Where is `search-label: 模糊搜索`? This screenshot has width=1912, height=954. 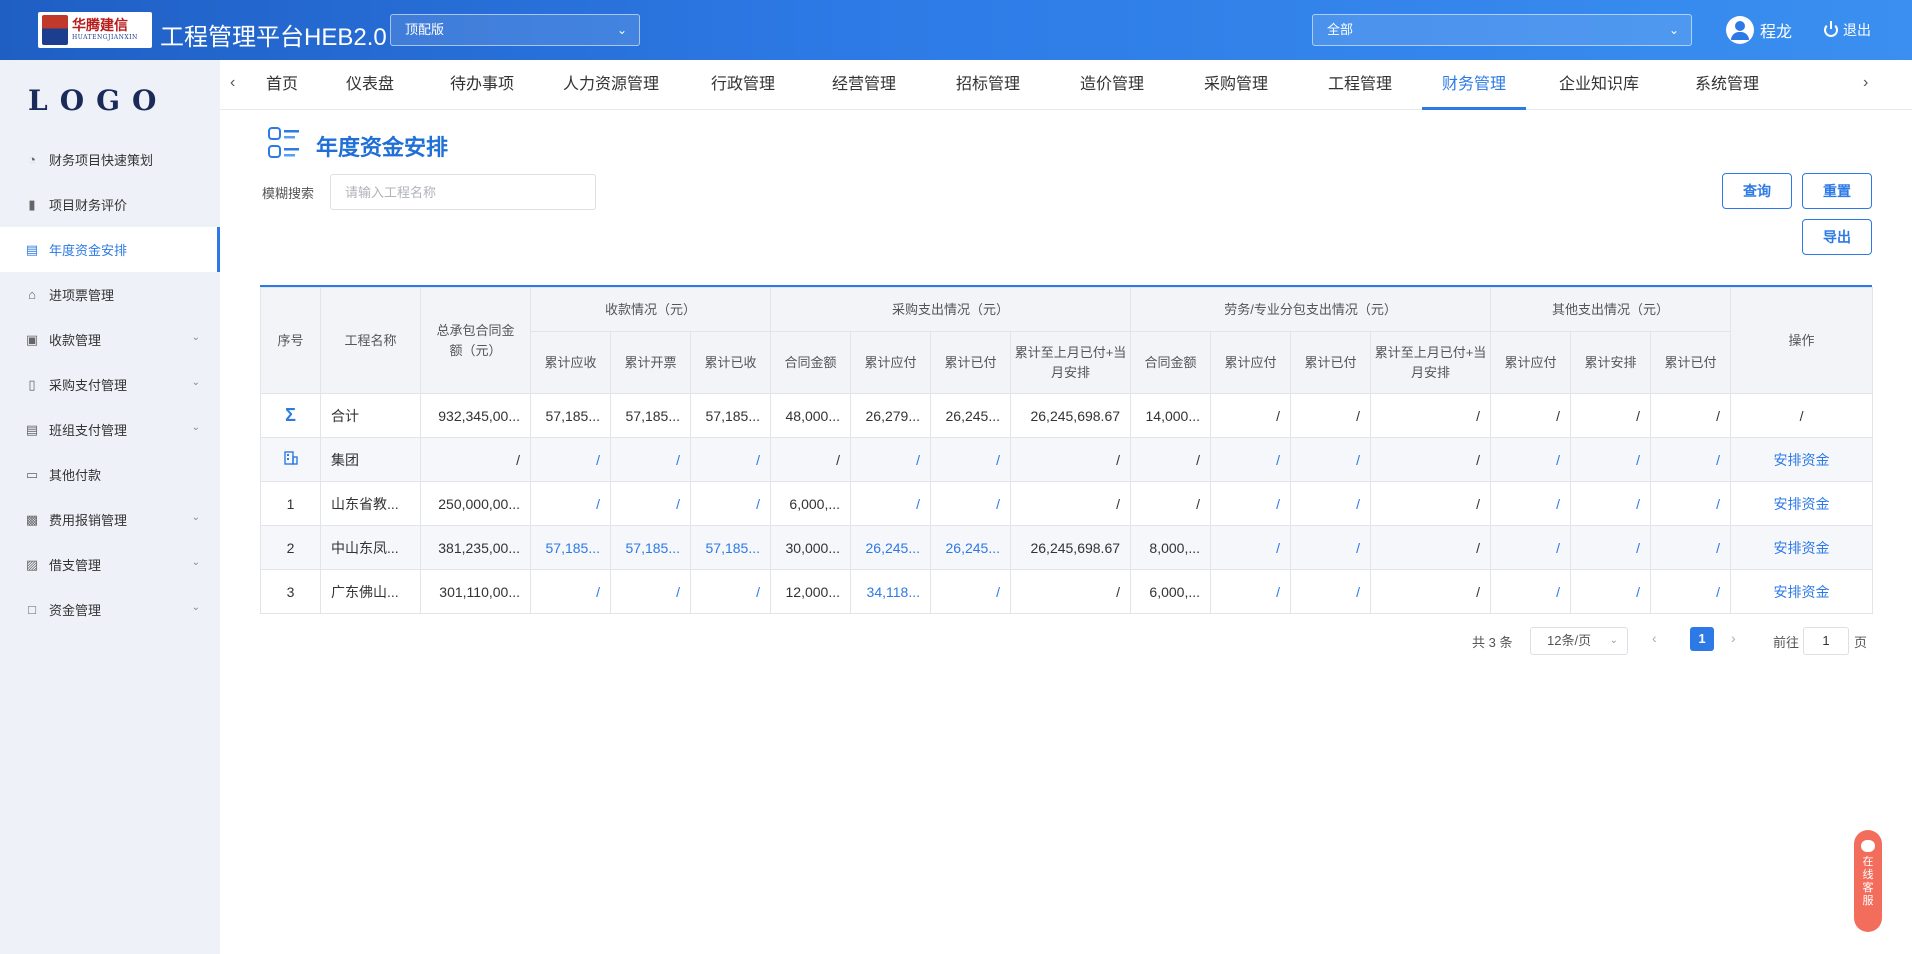
search-label: 模糊搜索 is located at coordinates (288, 193).